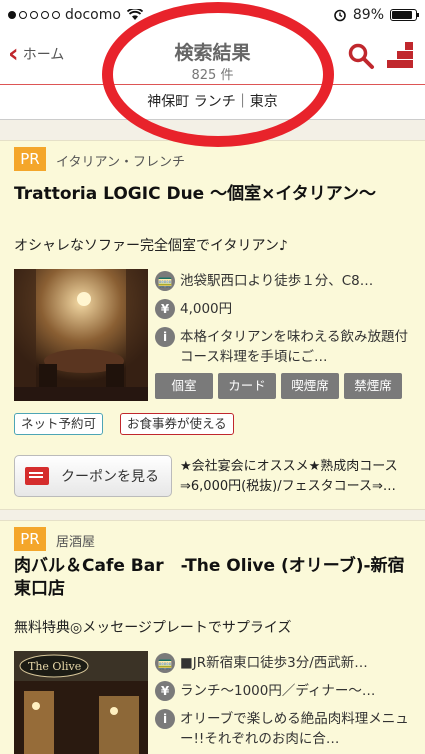 The height and width of the screenshot is (754, 425). What do you see at coordinates (54, 666) in the screenshot?
I see `photo-sign-text: The Olive` at bounding box center [54, 666].